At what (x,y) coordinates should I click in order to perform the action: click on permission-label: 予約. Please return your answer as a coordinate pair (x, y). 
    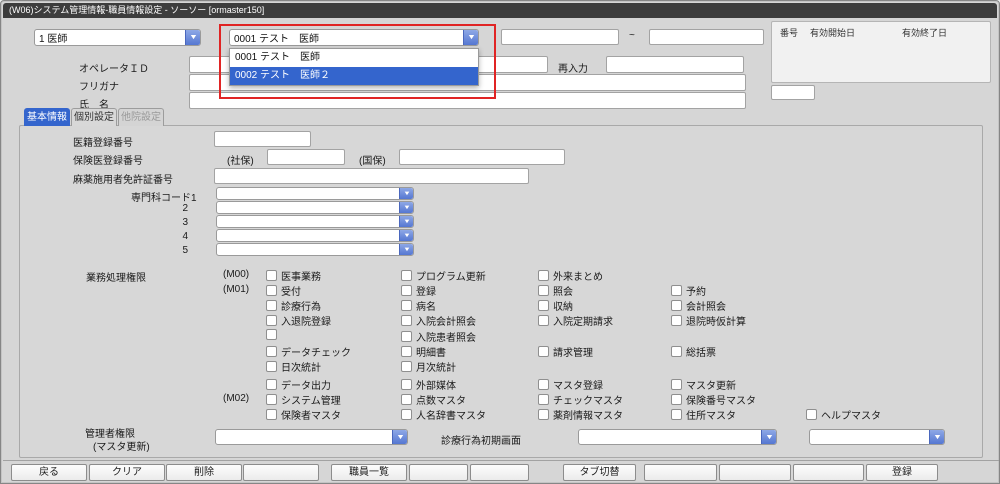
    Looking at the image, I should click on (696, 292).